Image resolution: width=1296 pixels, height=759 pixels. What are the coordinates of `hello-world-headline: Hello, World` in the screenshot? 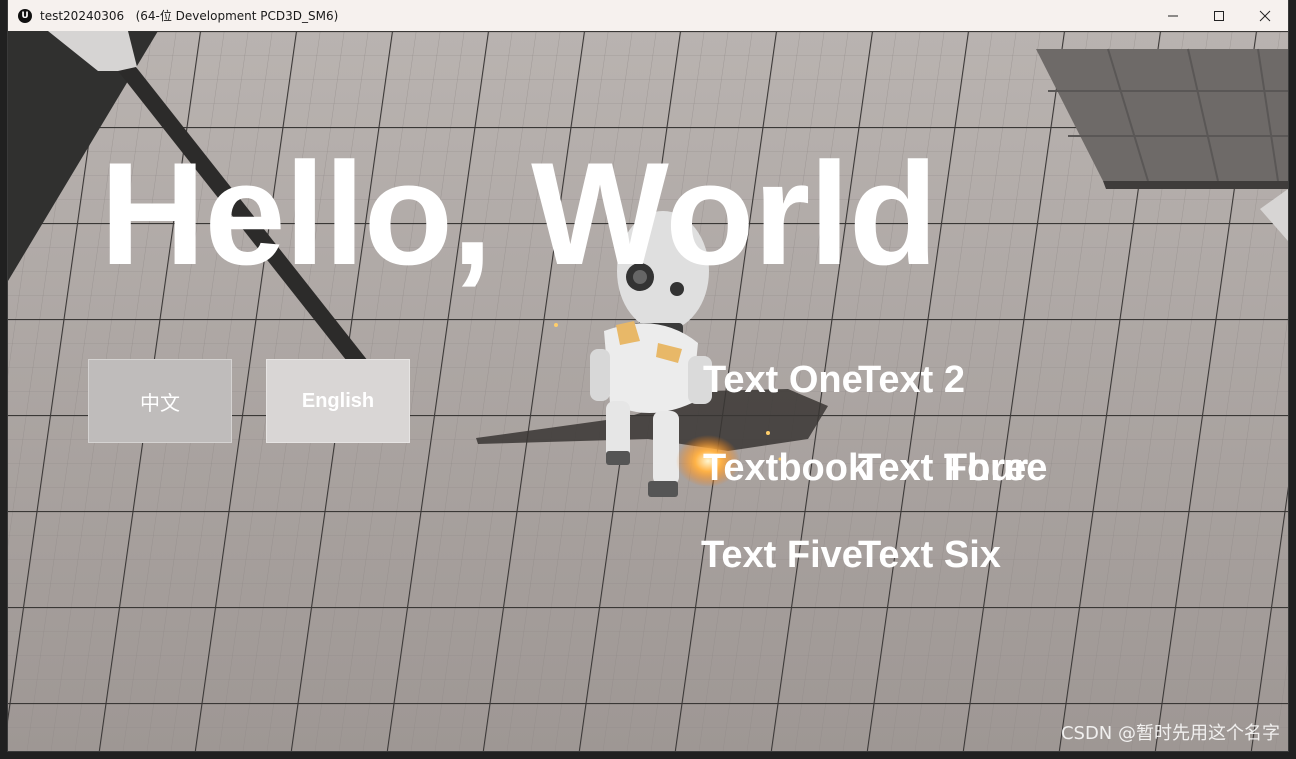 It's located at (519, 213).